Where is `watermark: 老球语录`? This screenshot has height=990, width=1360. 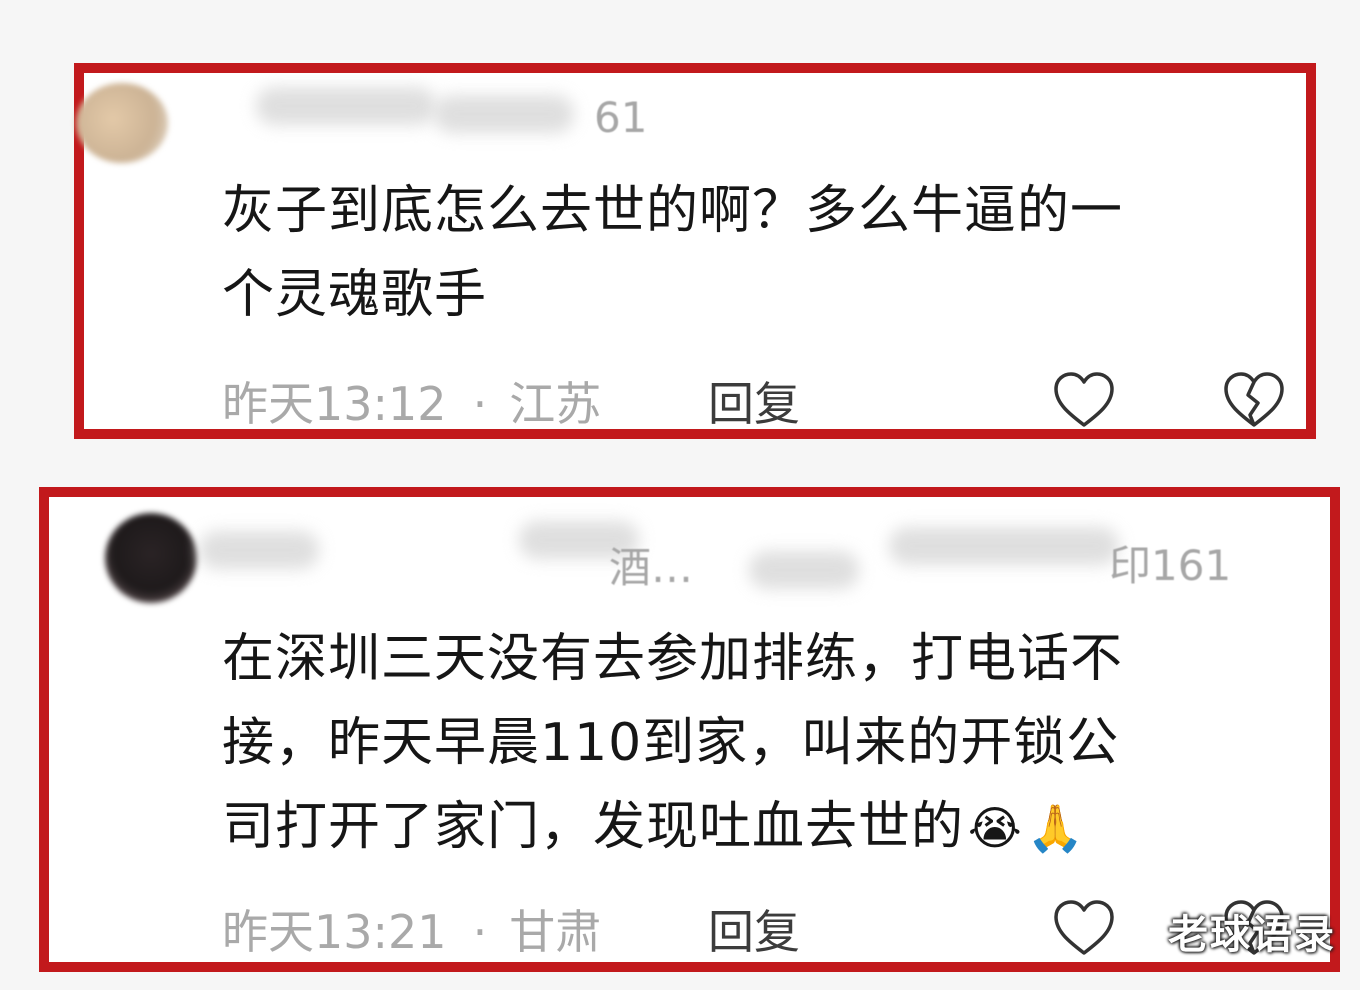
watermark: 老球语录 is located at coordinates (1252, 935).